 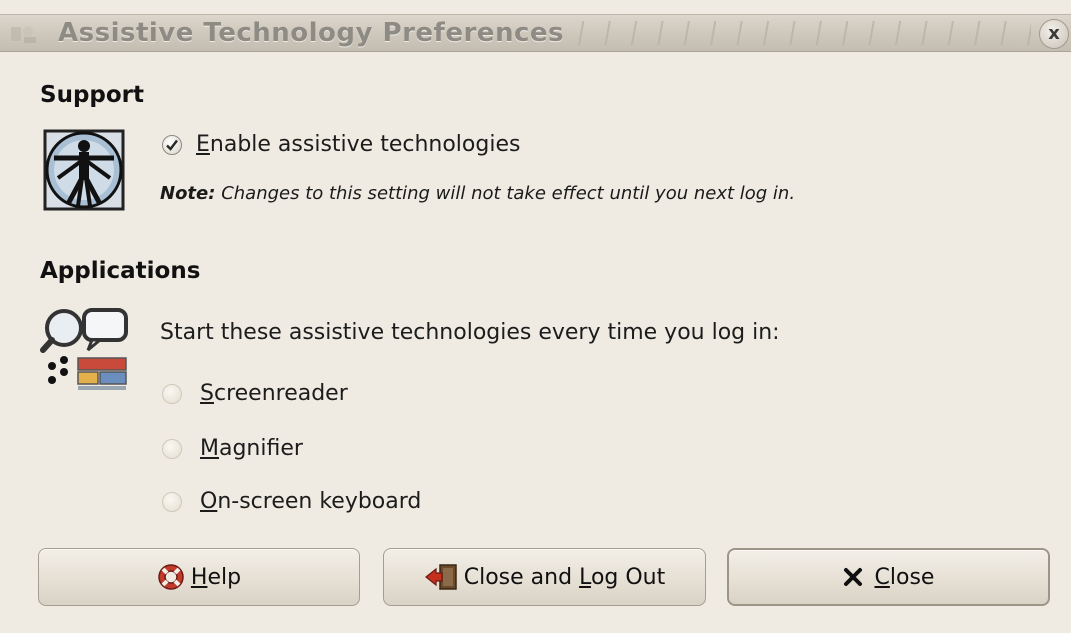 I want to click on help-button: Help, so click(x=199, y=577).